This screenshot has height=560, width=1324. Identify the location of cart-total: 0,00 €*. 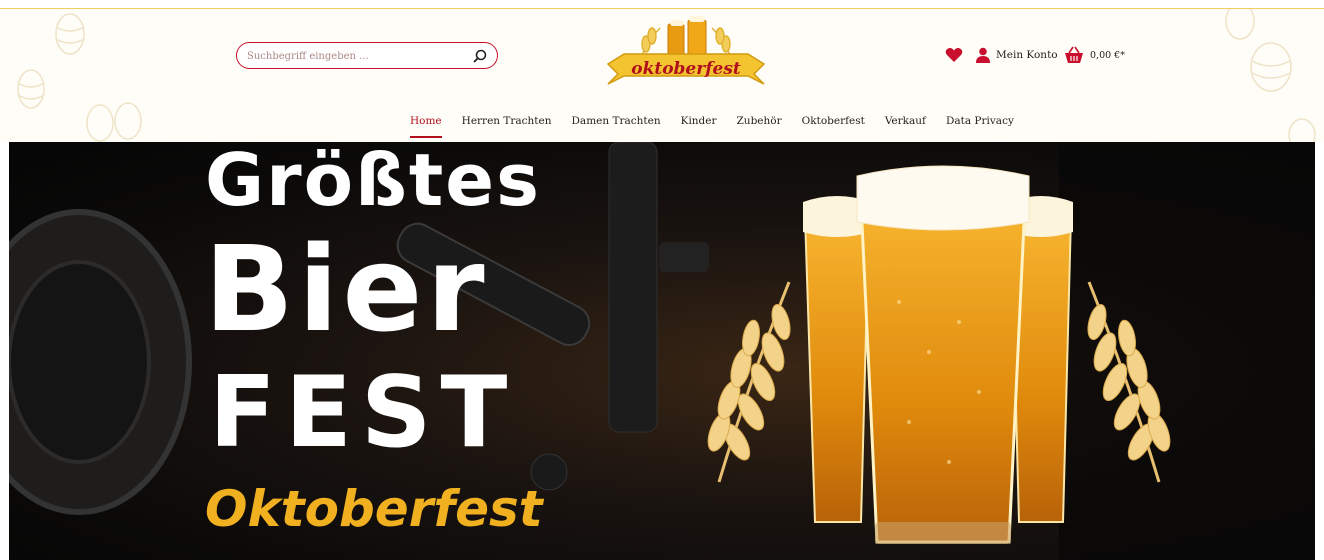
(1107, 55).